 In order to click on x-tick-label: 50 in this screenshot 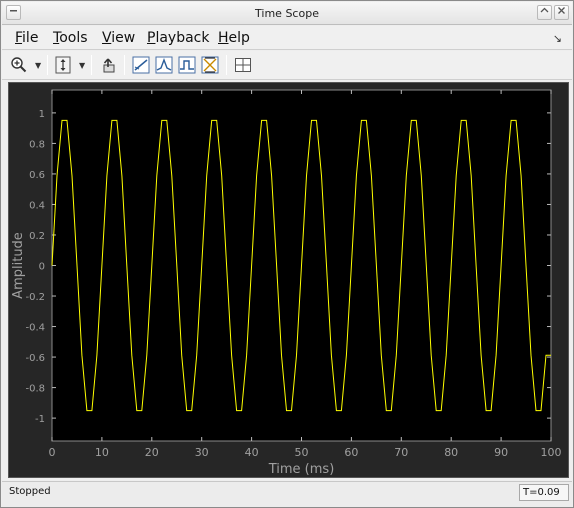, I will do `click(302, 452)`.